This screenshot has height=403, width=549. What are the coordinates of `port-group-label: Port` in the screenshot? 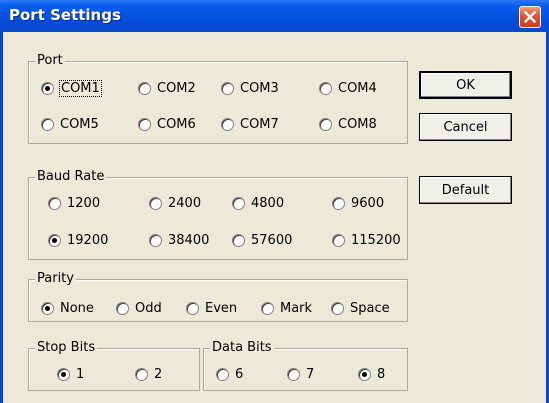 It's located at (50, 61).